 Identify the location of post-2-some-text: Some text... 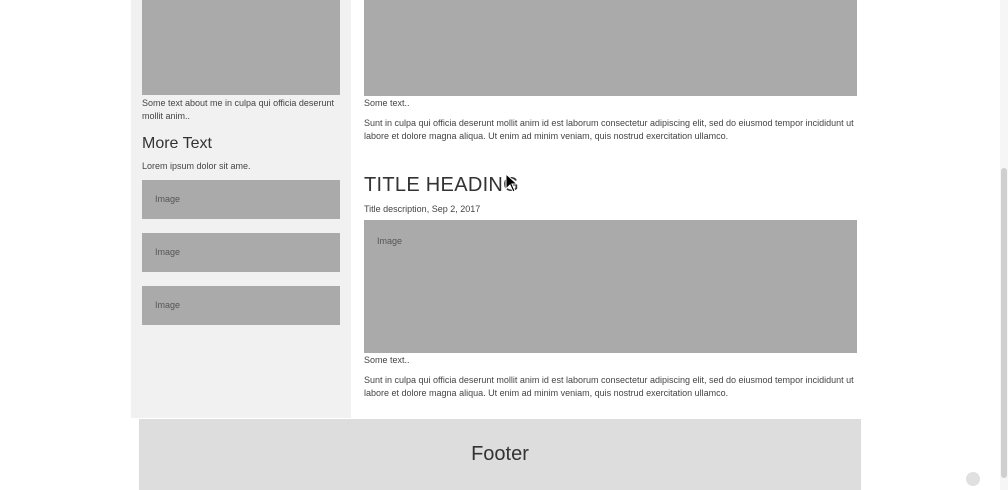
(387, 360).